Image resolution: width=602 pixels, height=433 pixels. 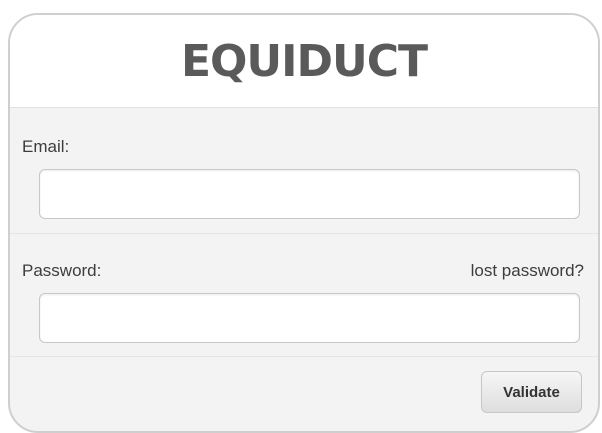 I want to click on password-label: Password:, so click(x=62, y=270).